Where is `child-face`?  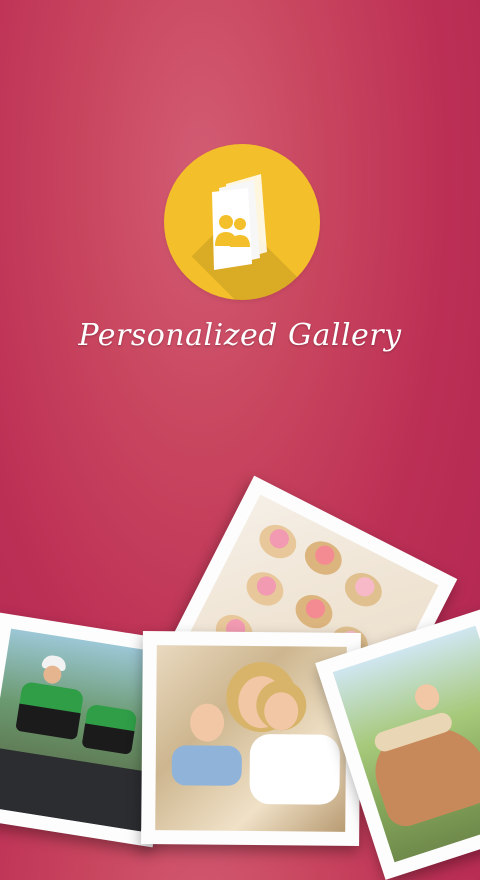
child-face is located at coordinates (427, 697).